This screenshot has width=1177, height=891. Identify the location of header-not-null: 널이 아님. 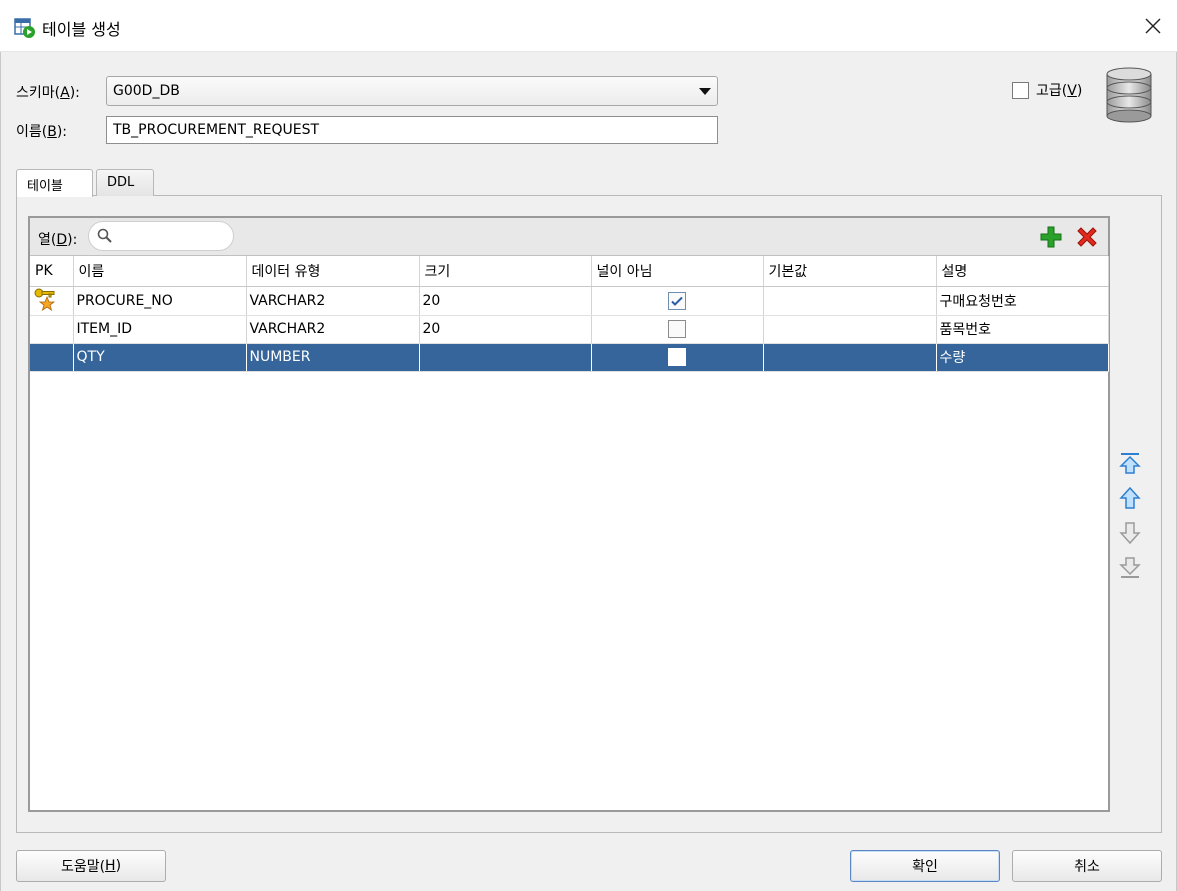
(677, 271).